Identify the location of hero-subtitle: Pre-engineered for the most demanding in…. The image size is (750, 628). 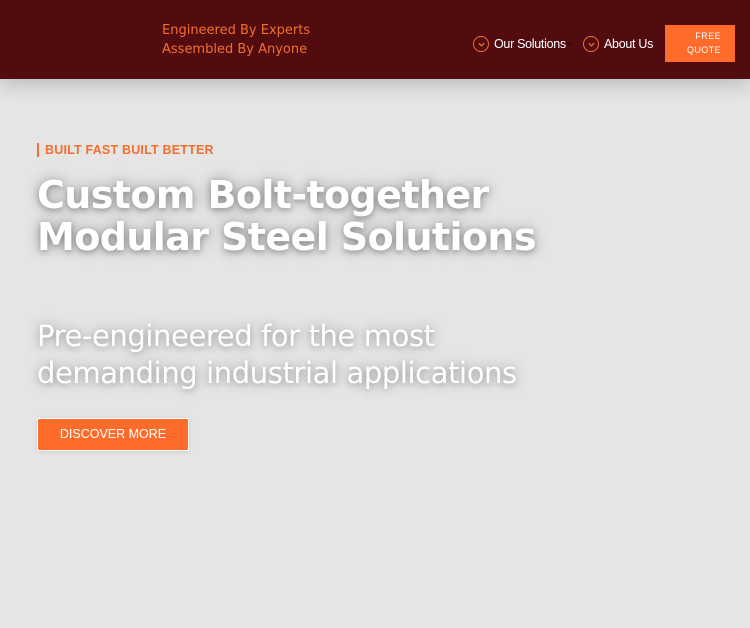
(297, 355).